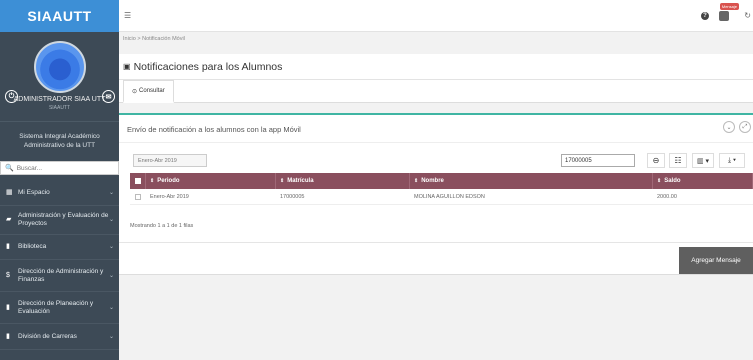  Describe the element at coordinates (138, 181) in the screenshot. I see `select-all-checkbox` at that location.